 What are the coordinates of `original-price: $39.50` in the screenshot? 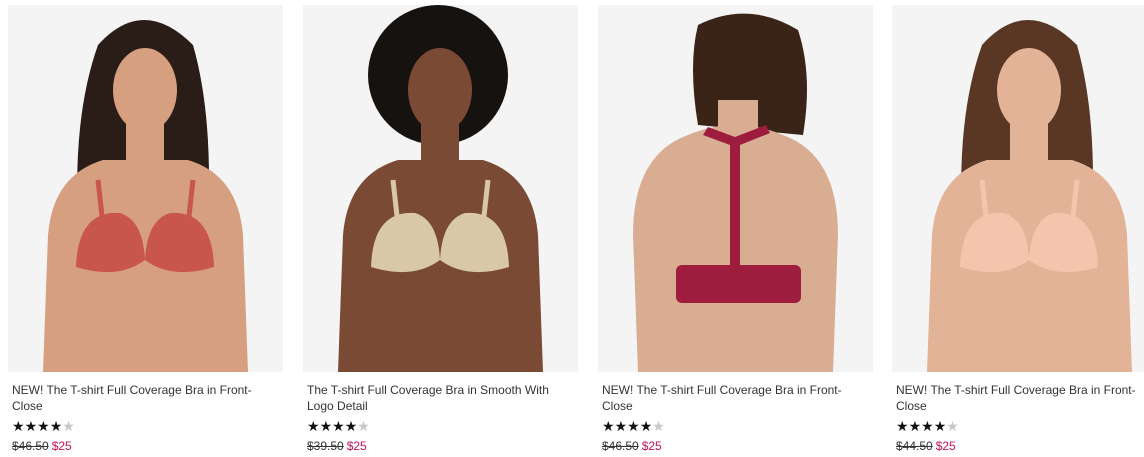 It's located at (325, 446).